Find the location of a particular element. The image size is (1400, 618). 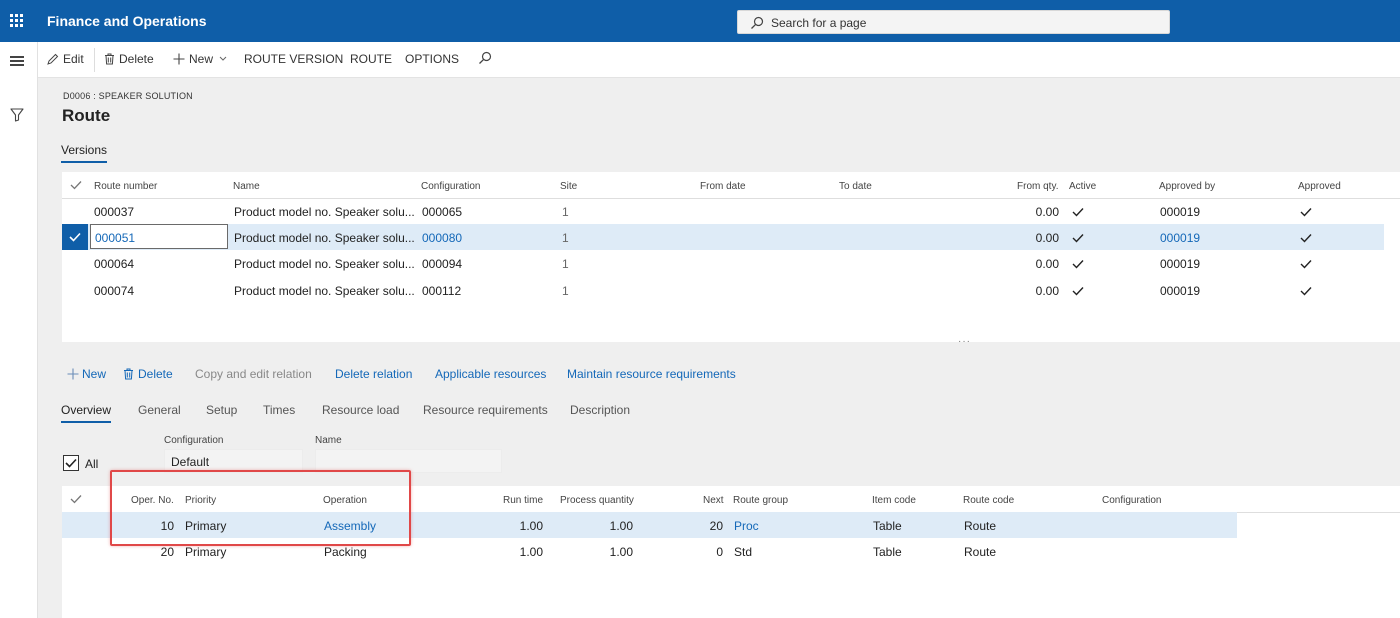

col-from-qty: From qty. is located at coordinates (1037, 186).